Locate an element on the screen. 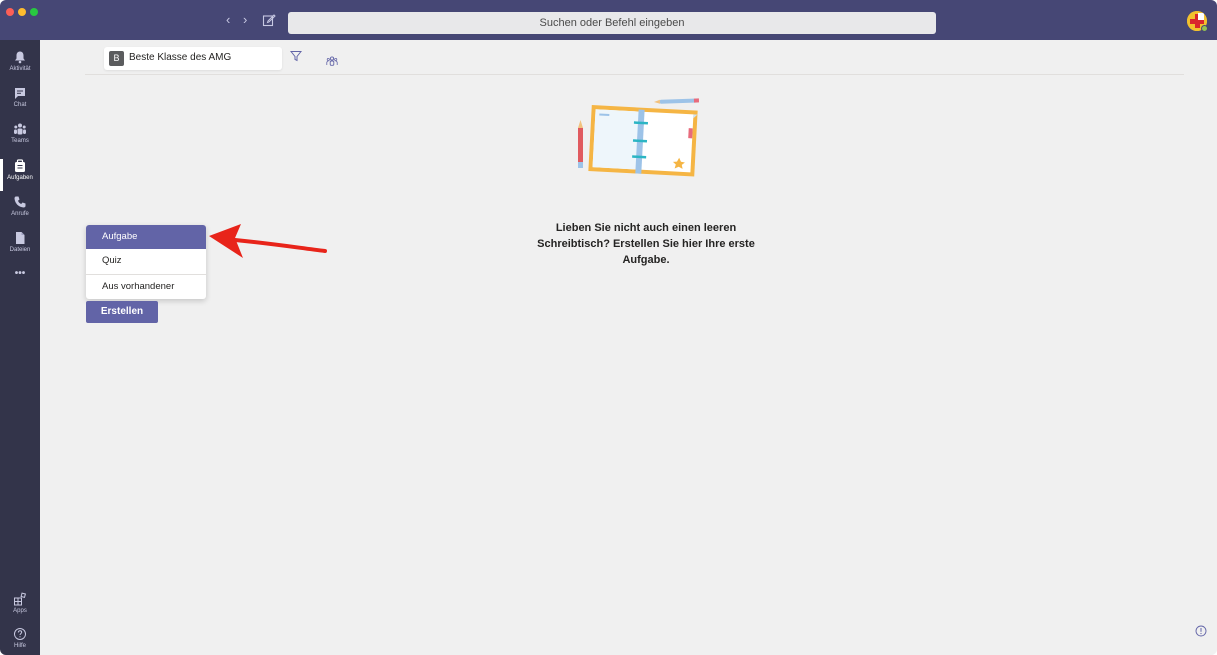  rail-label: Apps is located at coordinates (20, 611).